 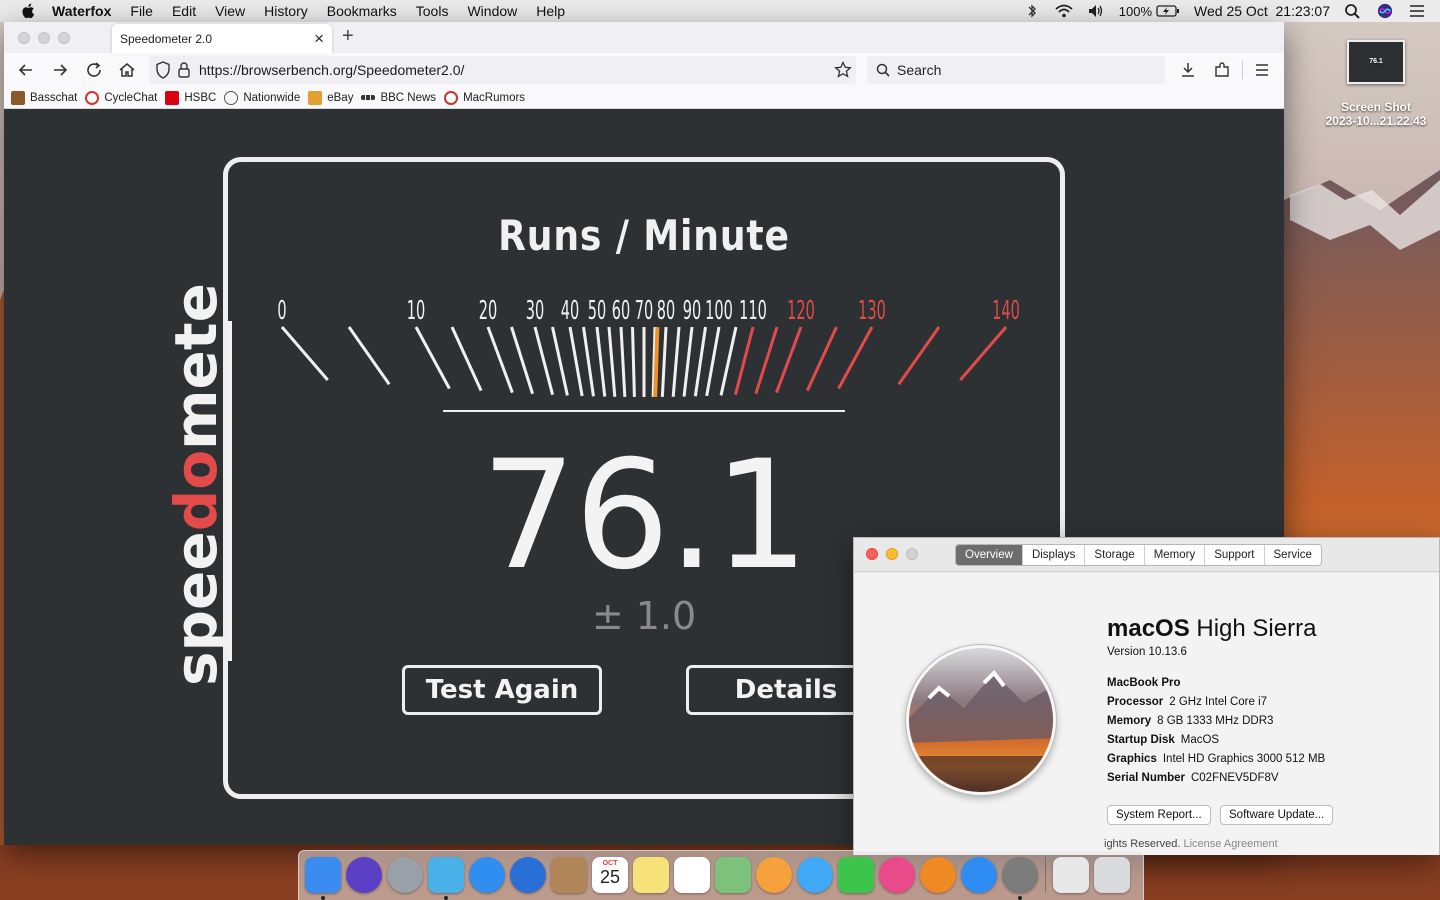 I want to click on minimize-window-button, so click(x=44, y=38).